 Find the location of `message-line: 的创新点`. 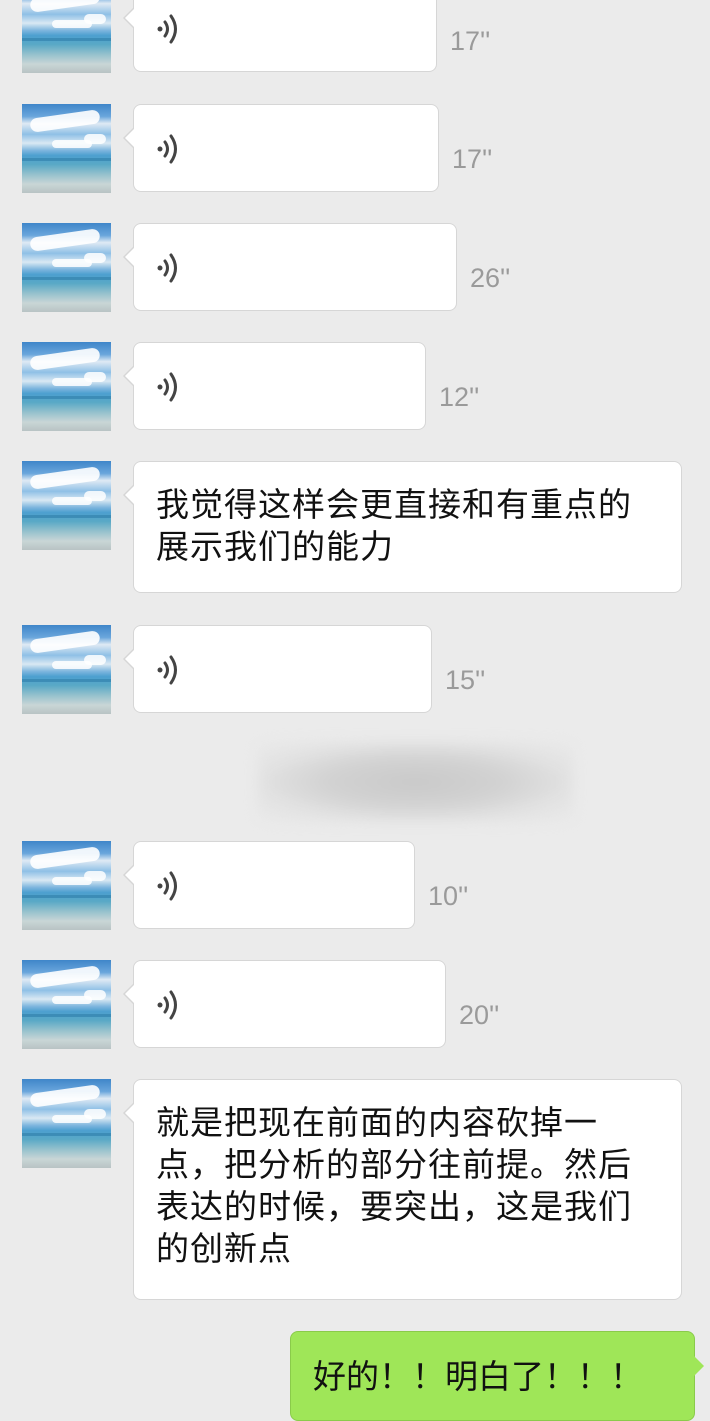

message-line: 的创新点 is located at coordinates (224, 1248).